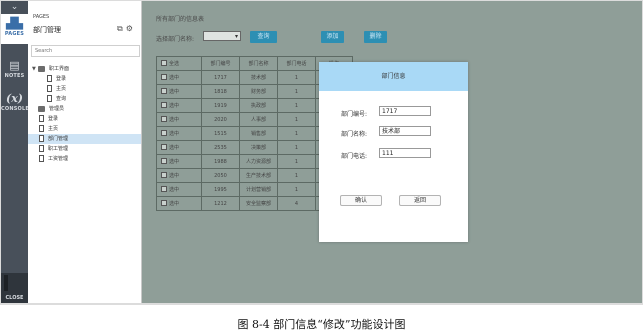 The width and height of the screenshot is (643, 334). Describe the element at coordinates (14, 288) in the screenshot. I see `close-panel-button: CLOSE` at that location.